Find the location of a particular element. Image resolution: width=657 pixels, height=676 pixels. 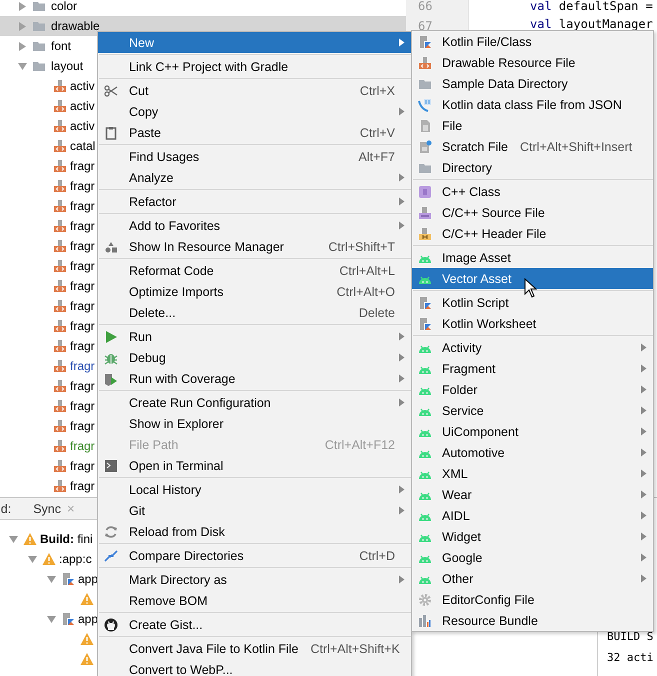

shortcut-label: Delete is located at coordinates (376, 313).